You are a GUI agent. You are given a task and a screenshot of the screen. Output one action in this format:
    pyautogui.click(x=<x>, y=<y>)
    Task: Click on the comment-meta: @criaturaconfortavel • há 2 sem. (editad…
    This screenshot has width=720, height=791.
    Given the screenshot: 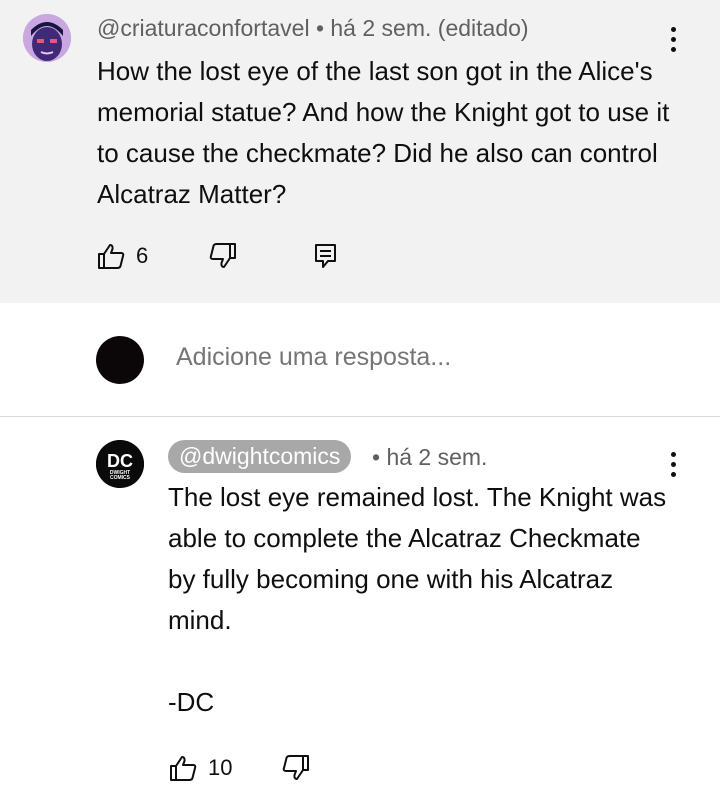 What is the action you would take?
    pyautogui.click(x=313, y=28)
    